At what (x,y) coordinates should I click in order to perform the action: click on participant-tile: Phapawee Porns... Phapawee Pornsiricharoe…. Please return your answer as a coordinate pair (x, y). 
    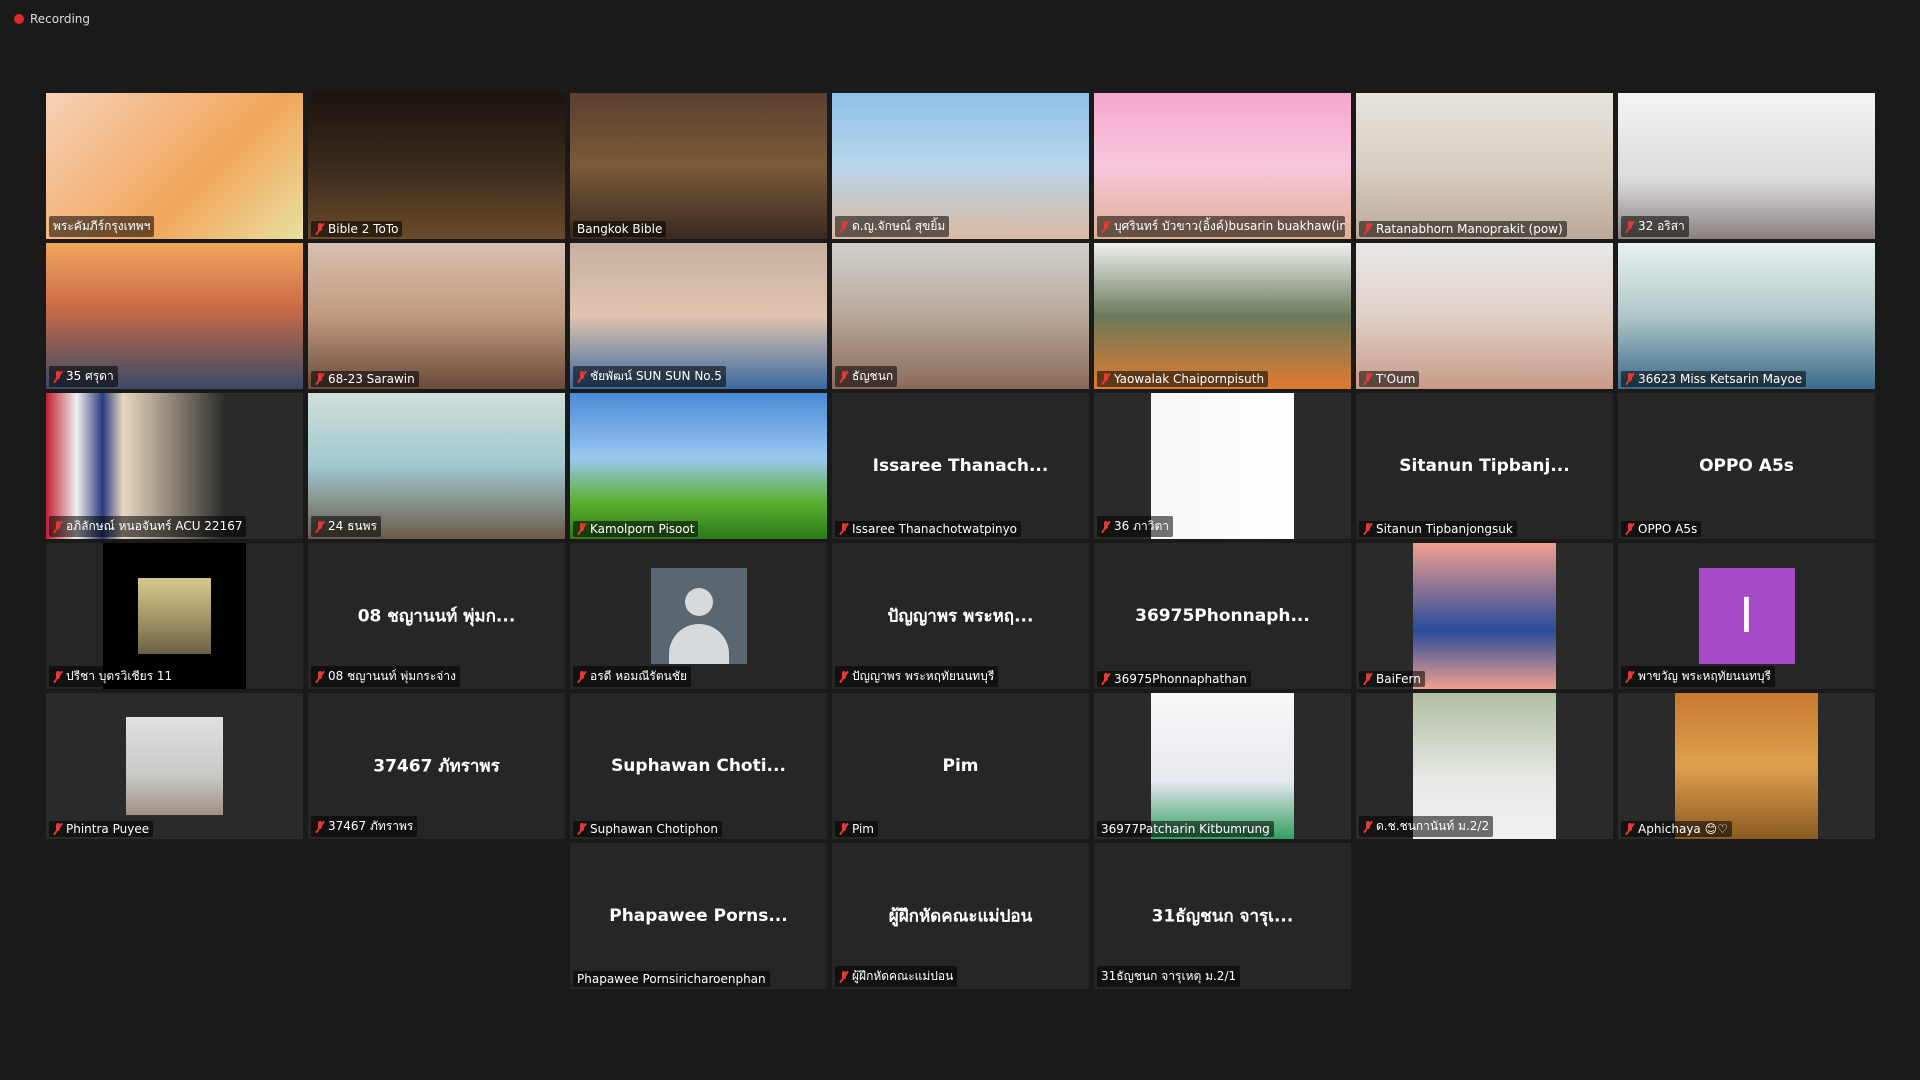
    Looking at the image, I should click on (698, 916).